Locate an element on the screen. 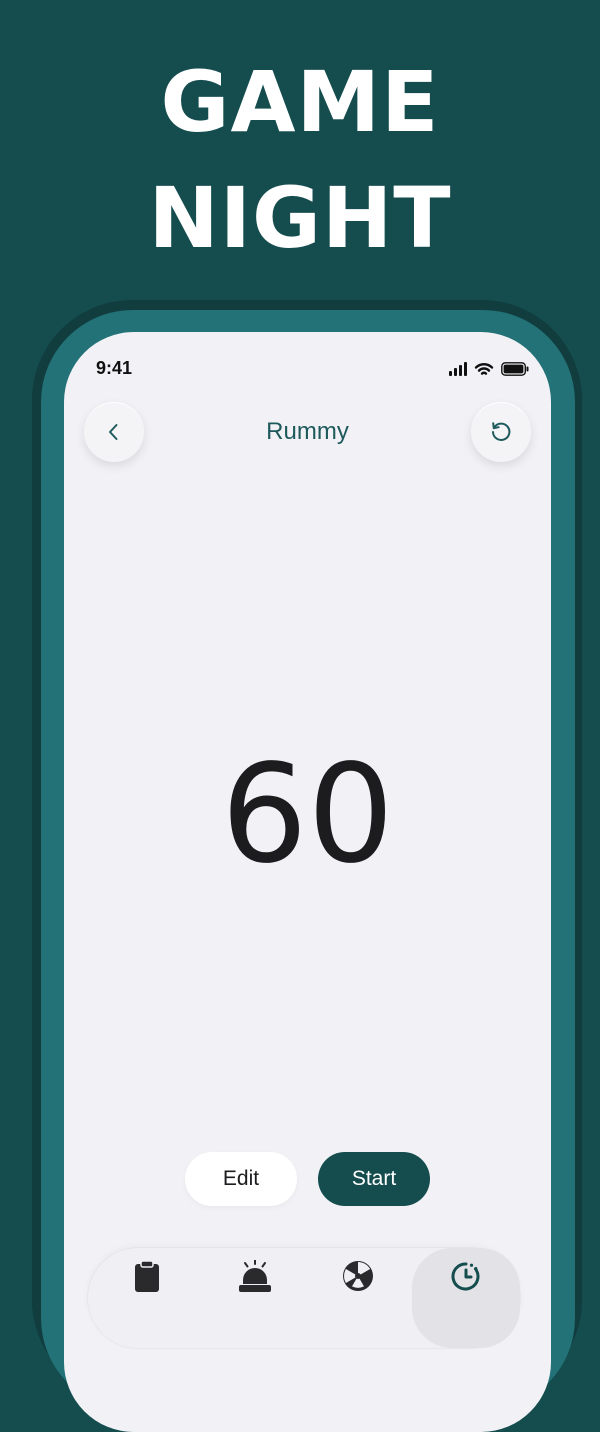 This screenshot has width=600, height=1432. edit-button: Edit is located at coordinates (241, 1179).